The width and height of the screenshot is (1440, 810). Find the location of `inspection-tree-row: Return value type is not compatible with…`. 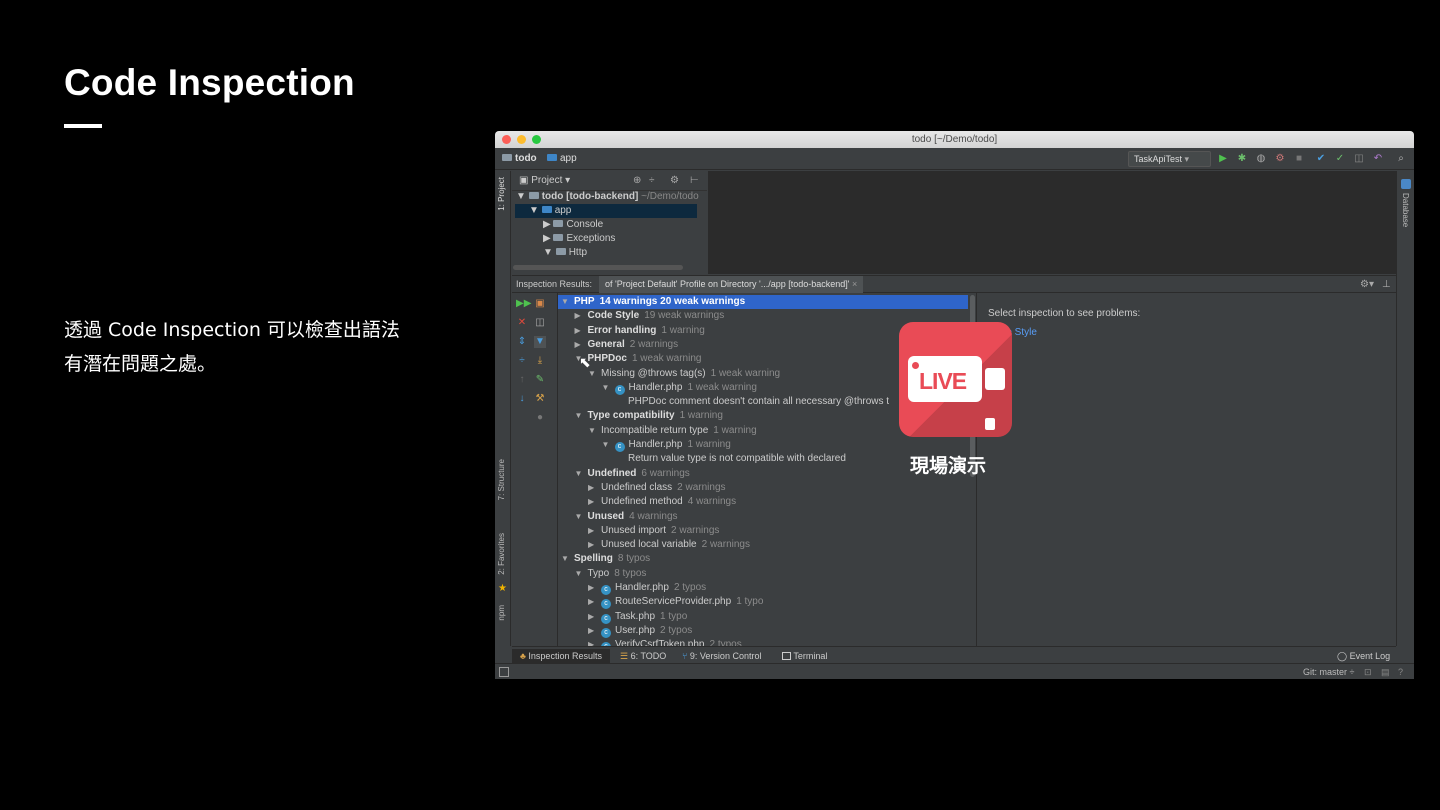

inspection-tree-row: Return value type is not compatible with… is located at coordinates (730, 459).